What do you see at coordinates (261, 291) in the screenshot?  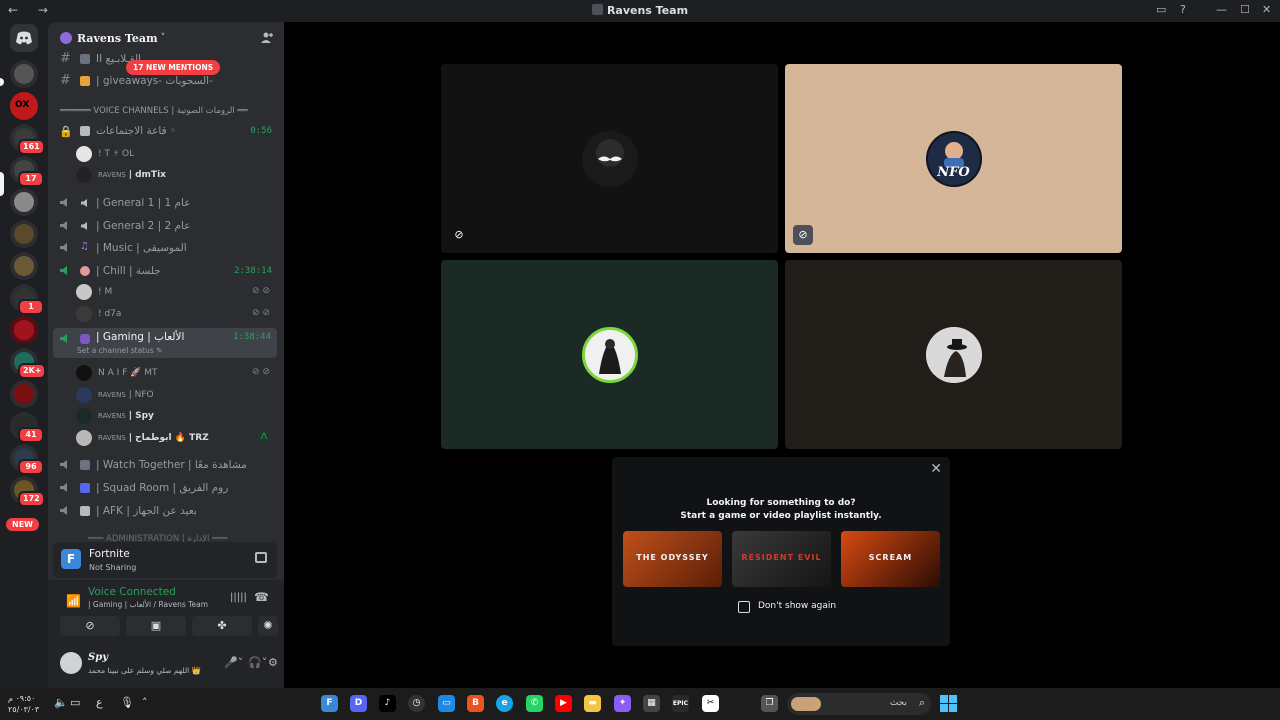 I see `deafened-icon: ⊘ ⊘` at bounding box center [261, 291].